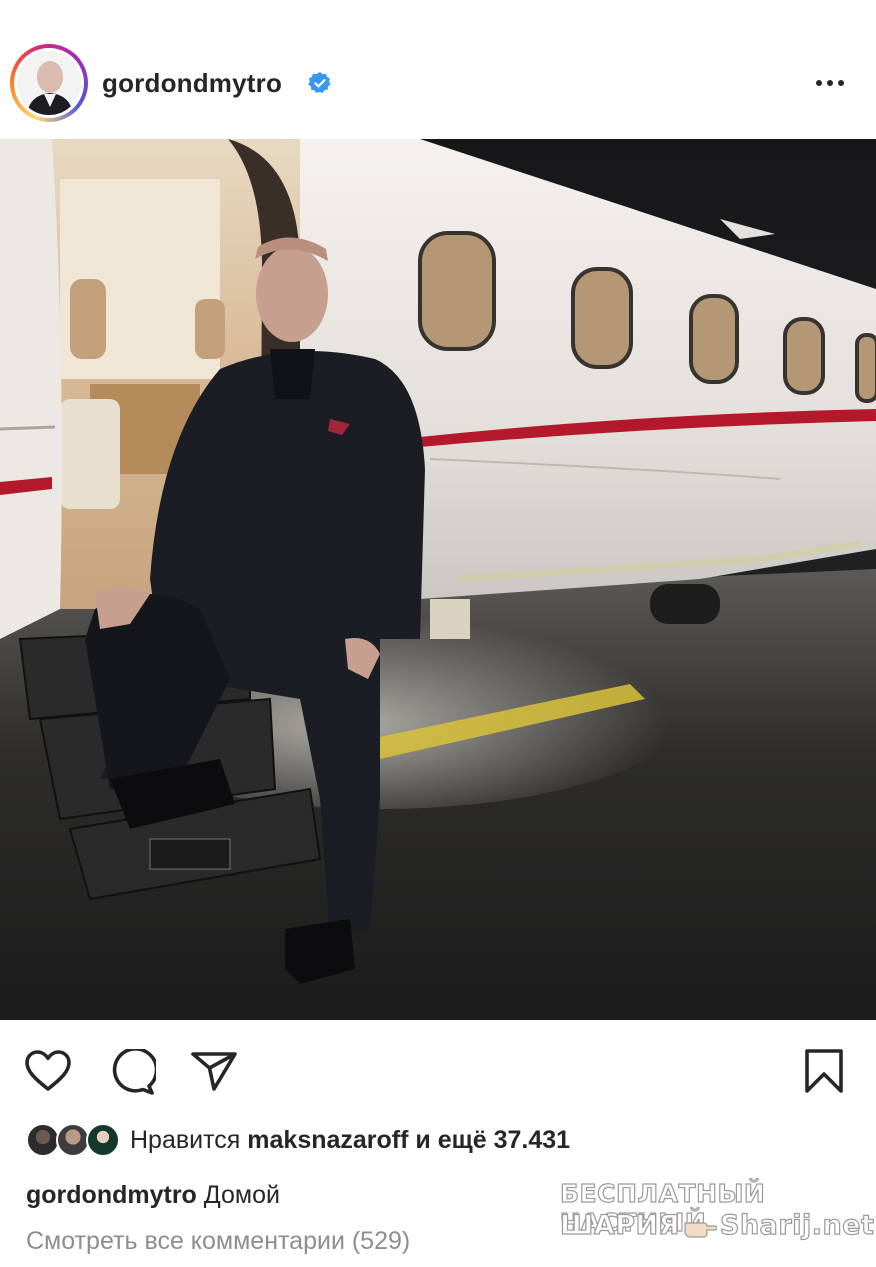 This screenshot has width=876, height=1267. Describe the element at coordinates (830, 83) in the screenshot. I see `more-options-icon` at that location.